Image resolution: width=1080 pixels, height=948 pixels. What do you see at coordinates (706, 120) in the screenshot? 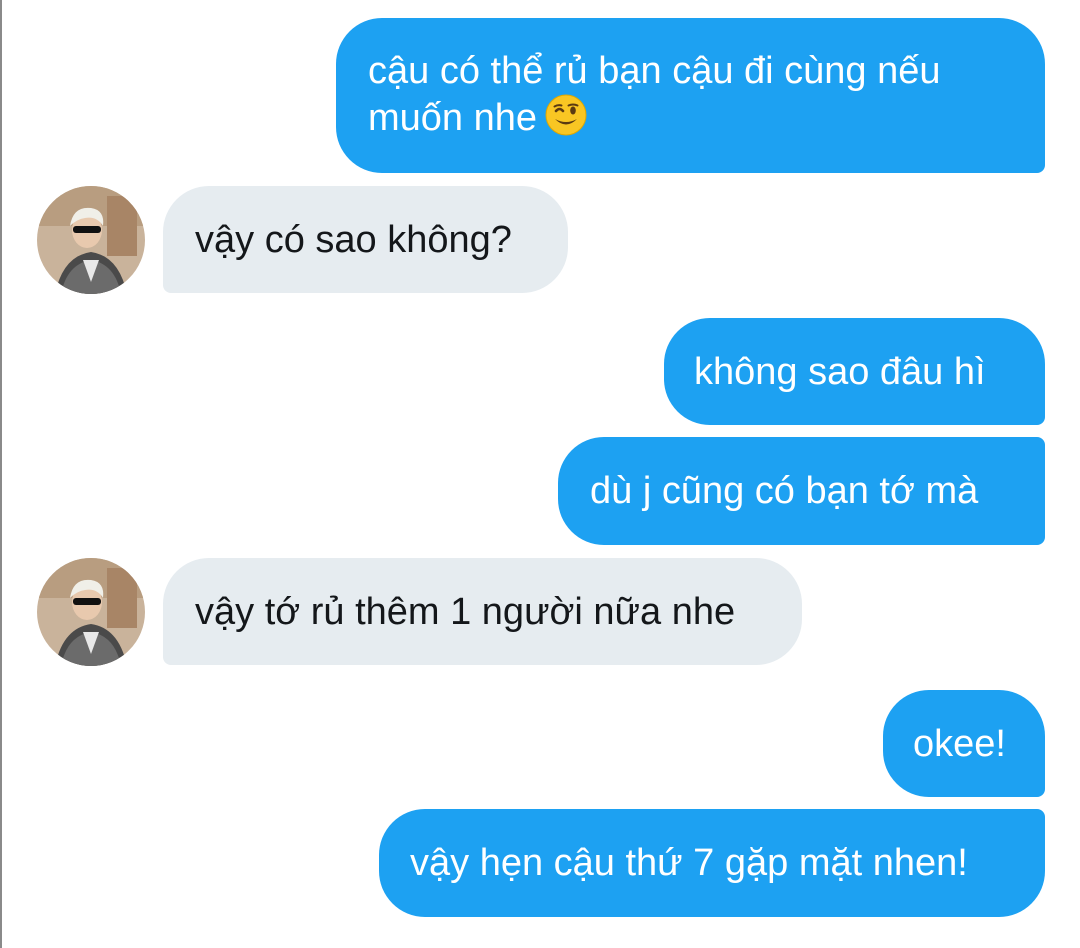
I see `message-text-line-2: muốn nhe` at bounding box center [706, 120].